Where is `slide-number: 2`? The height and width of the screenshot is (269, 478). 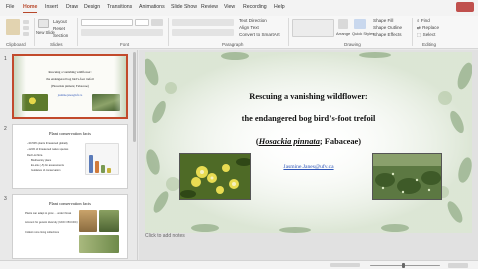
slide-number: 2 is located at coordinates (5, 129).